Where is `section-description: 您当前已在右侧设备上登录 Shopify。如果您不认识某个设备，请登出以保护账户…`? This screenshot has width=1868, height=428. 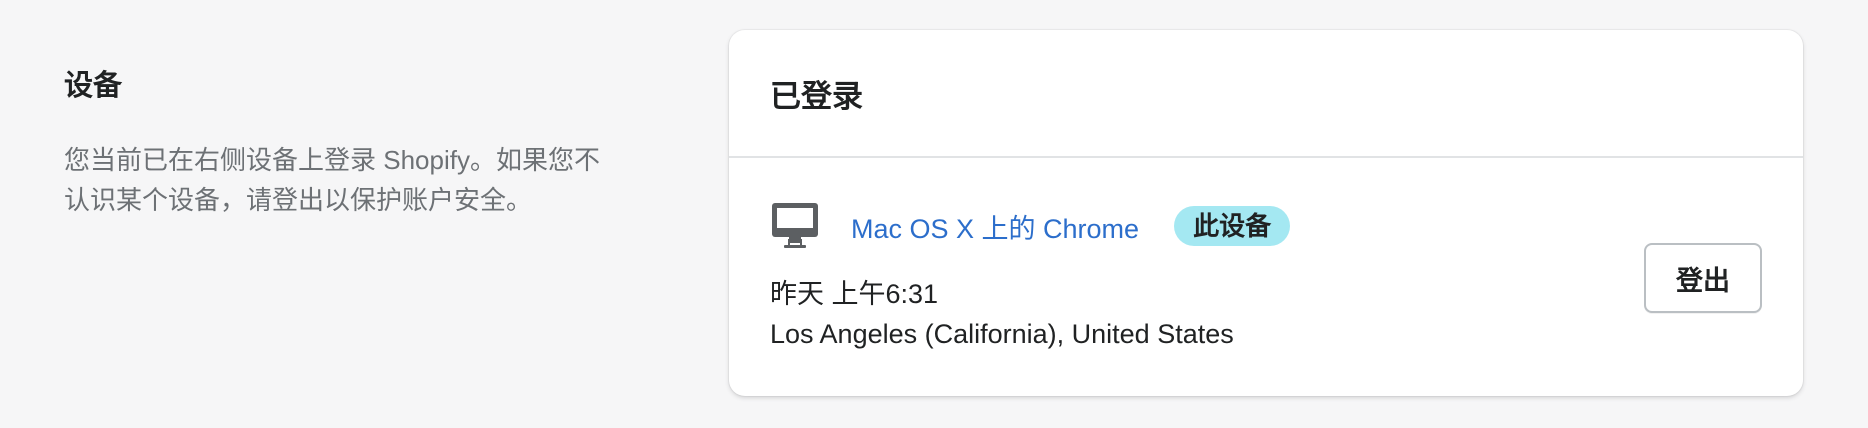 section-description: 您当前已在右侧设备上登录 Shopify。如果您不认识某个设备，请登出以保护账户… is located at coordinates (332, 180).